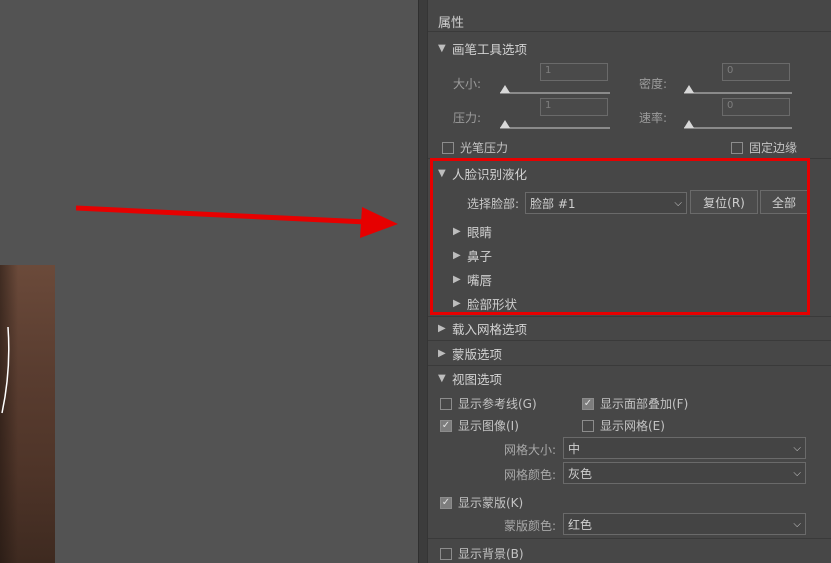  I want to click on mesh-color-value: 灰色, so click(580, 473).